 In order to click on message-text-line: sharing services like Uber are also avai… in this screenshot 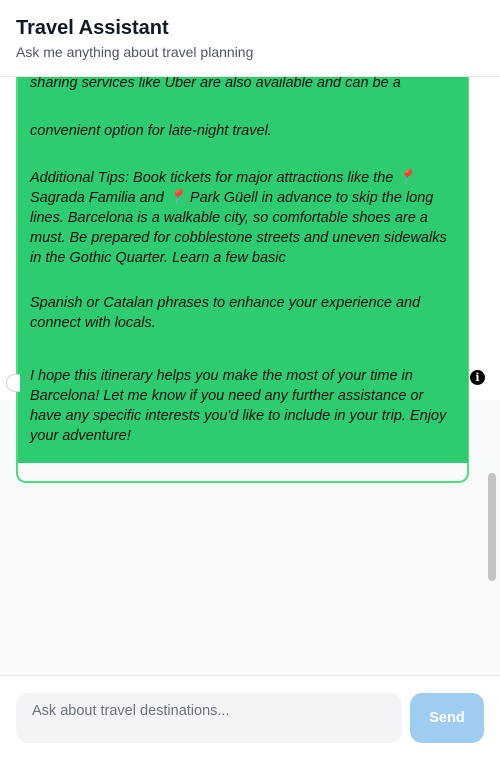, I will do `click(215, 84)`.